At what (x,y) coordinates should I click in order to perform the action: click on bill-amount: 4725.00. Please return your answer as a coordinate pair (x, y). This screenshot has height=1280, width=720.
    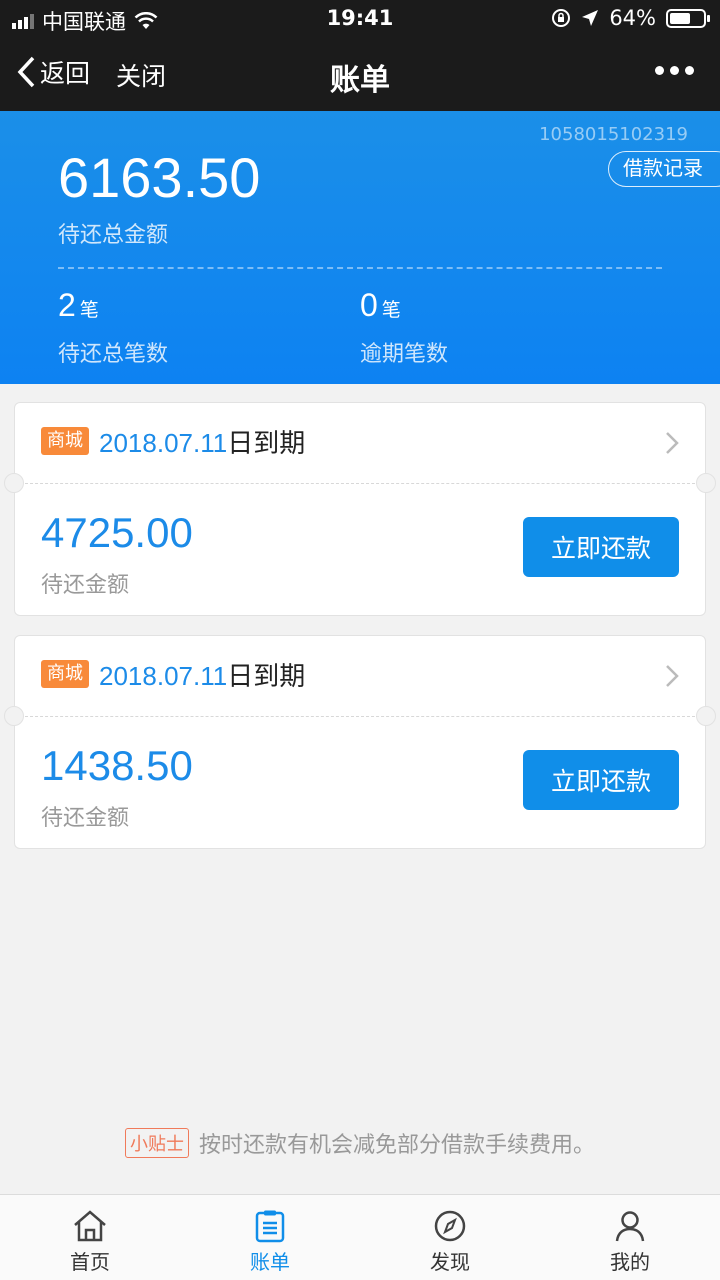
    Looking at the image, I should click on (117, 532).